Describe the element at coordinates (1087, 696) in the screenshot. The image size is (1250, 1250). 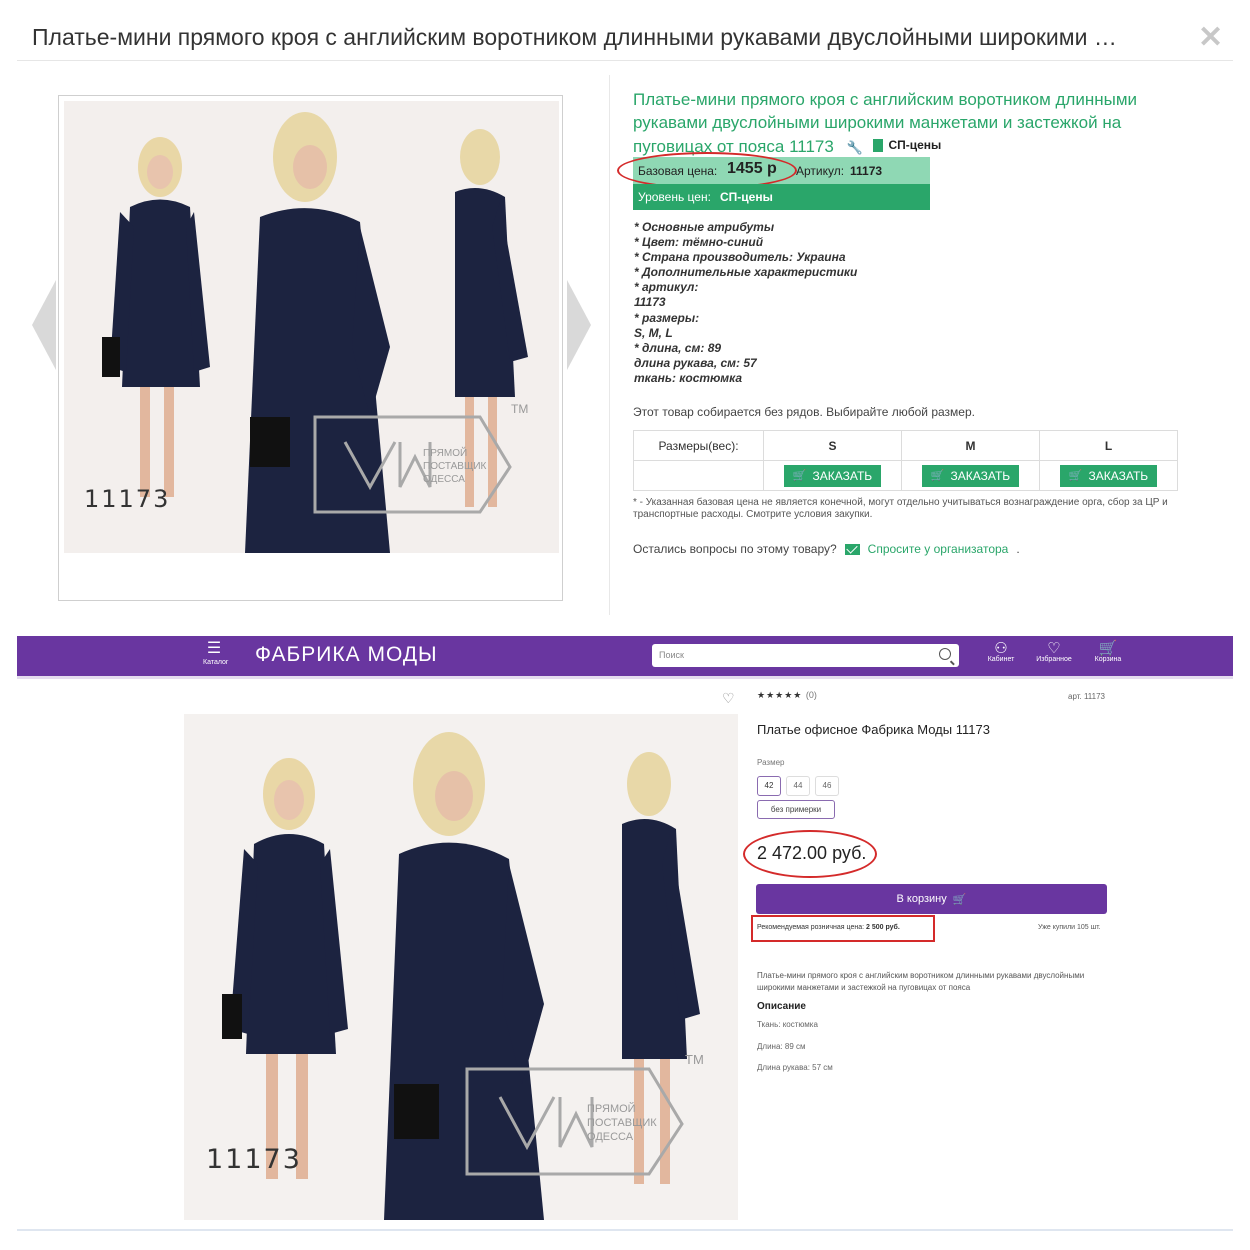
I see `article-number: арт. 11173` at that location.